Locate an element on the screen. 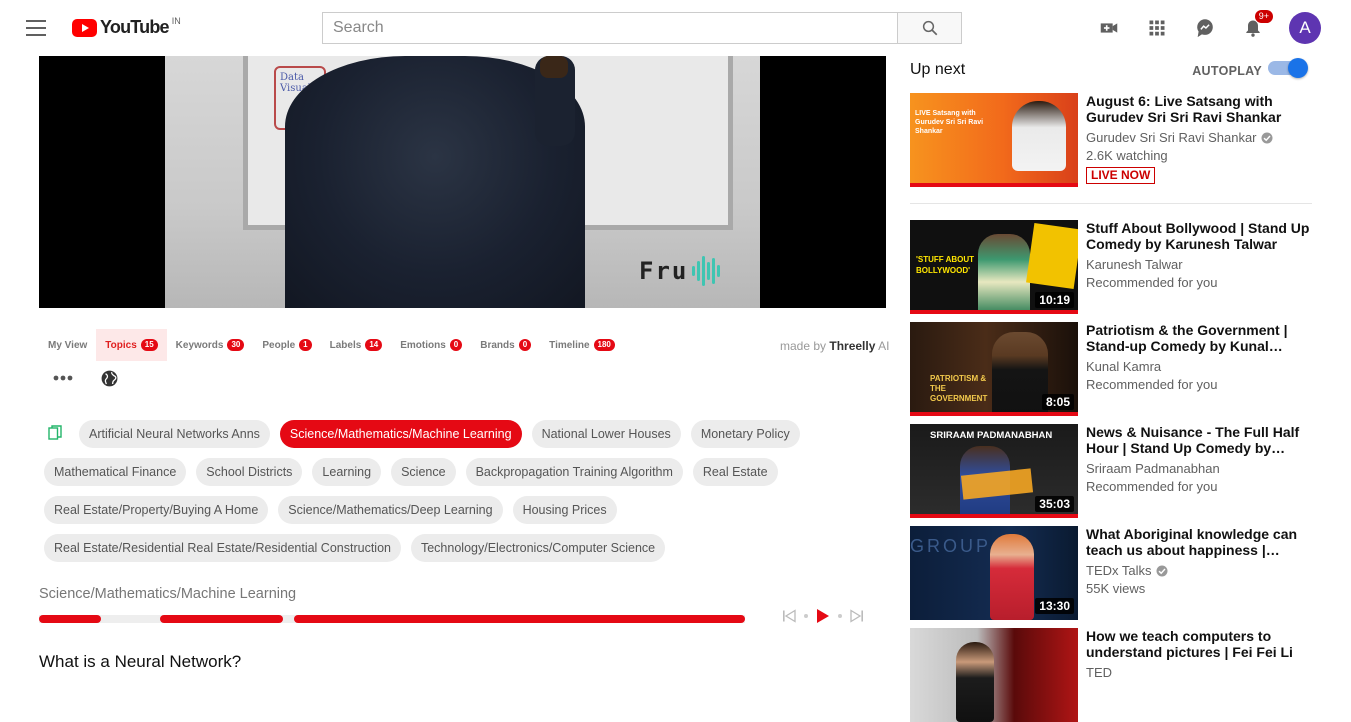 This screenshot has width=1351, height=722. tab-people: People 1 is located at coordinates (286, 345).